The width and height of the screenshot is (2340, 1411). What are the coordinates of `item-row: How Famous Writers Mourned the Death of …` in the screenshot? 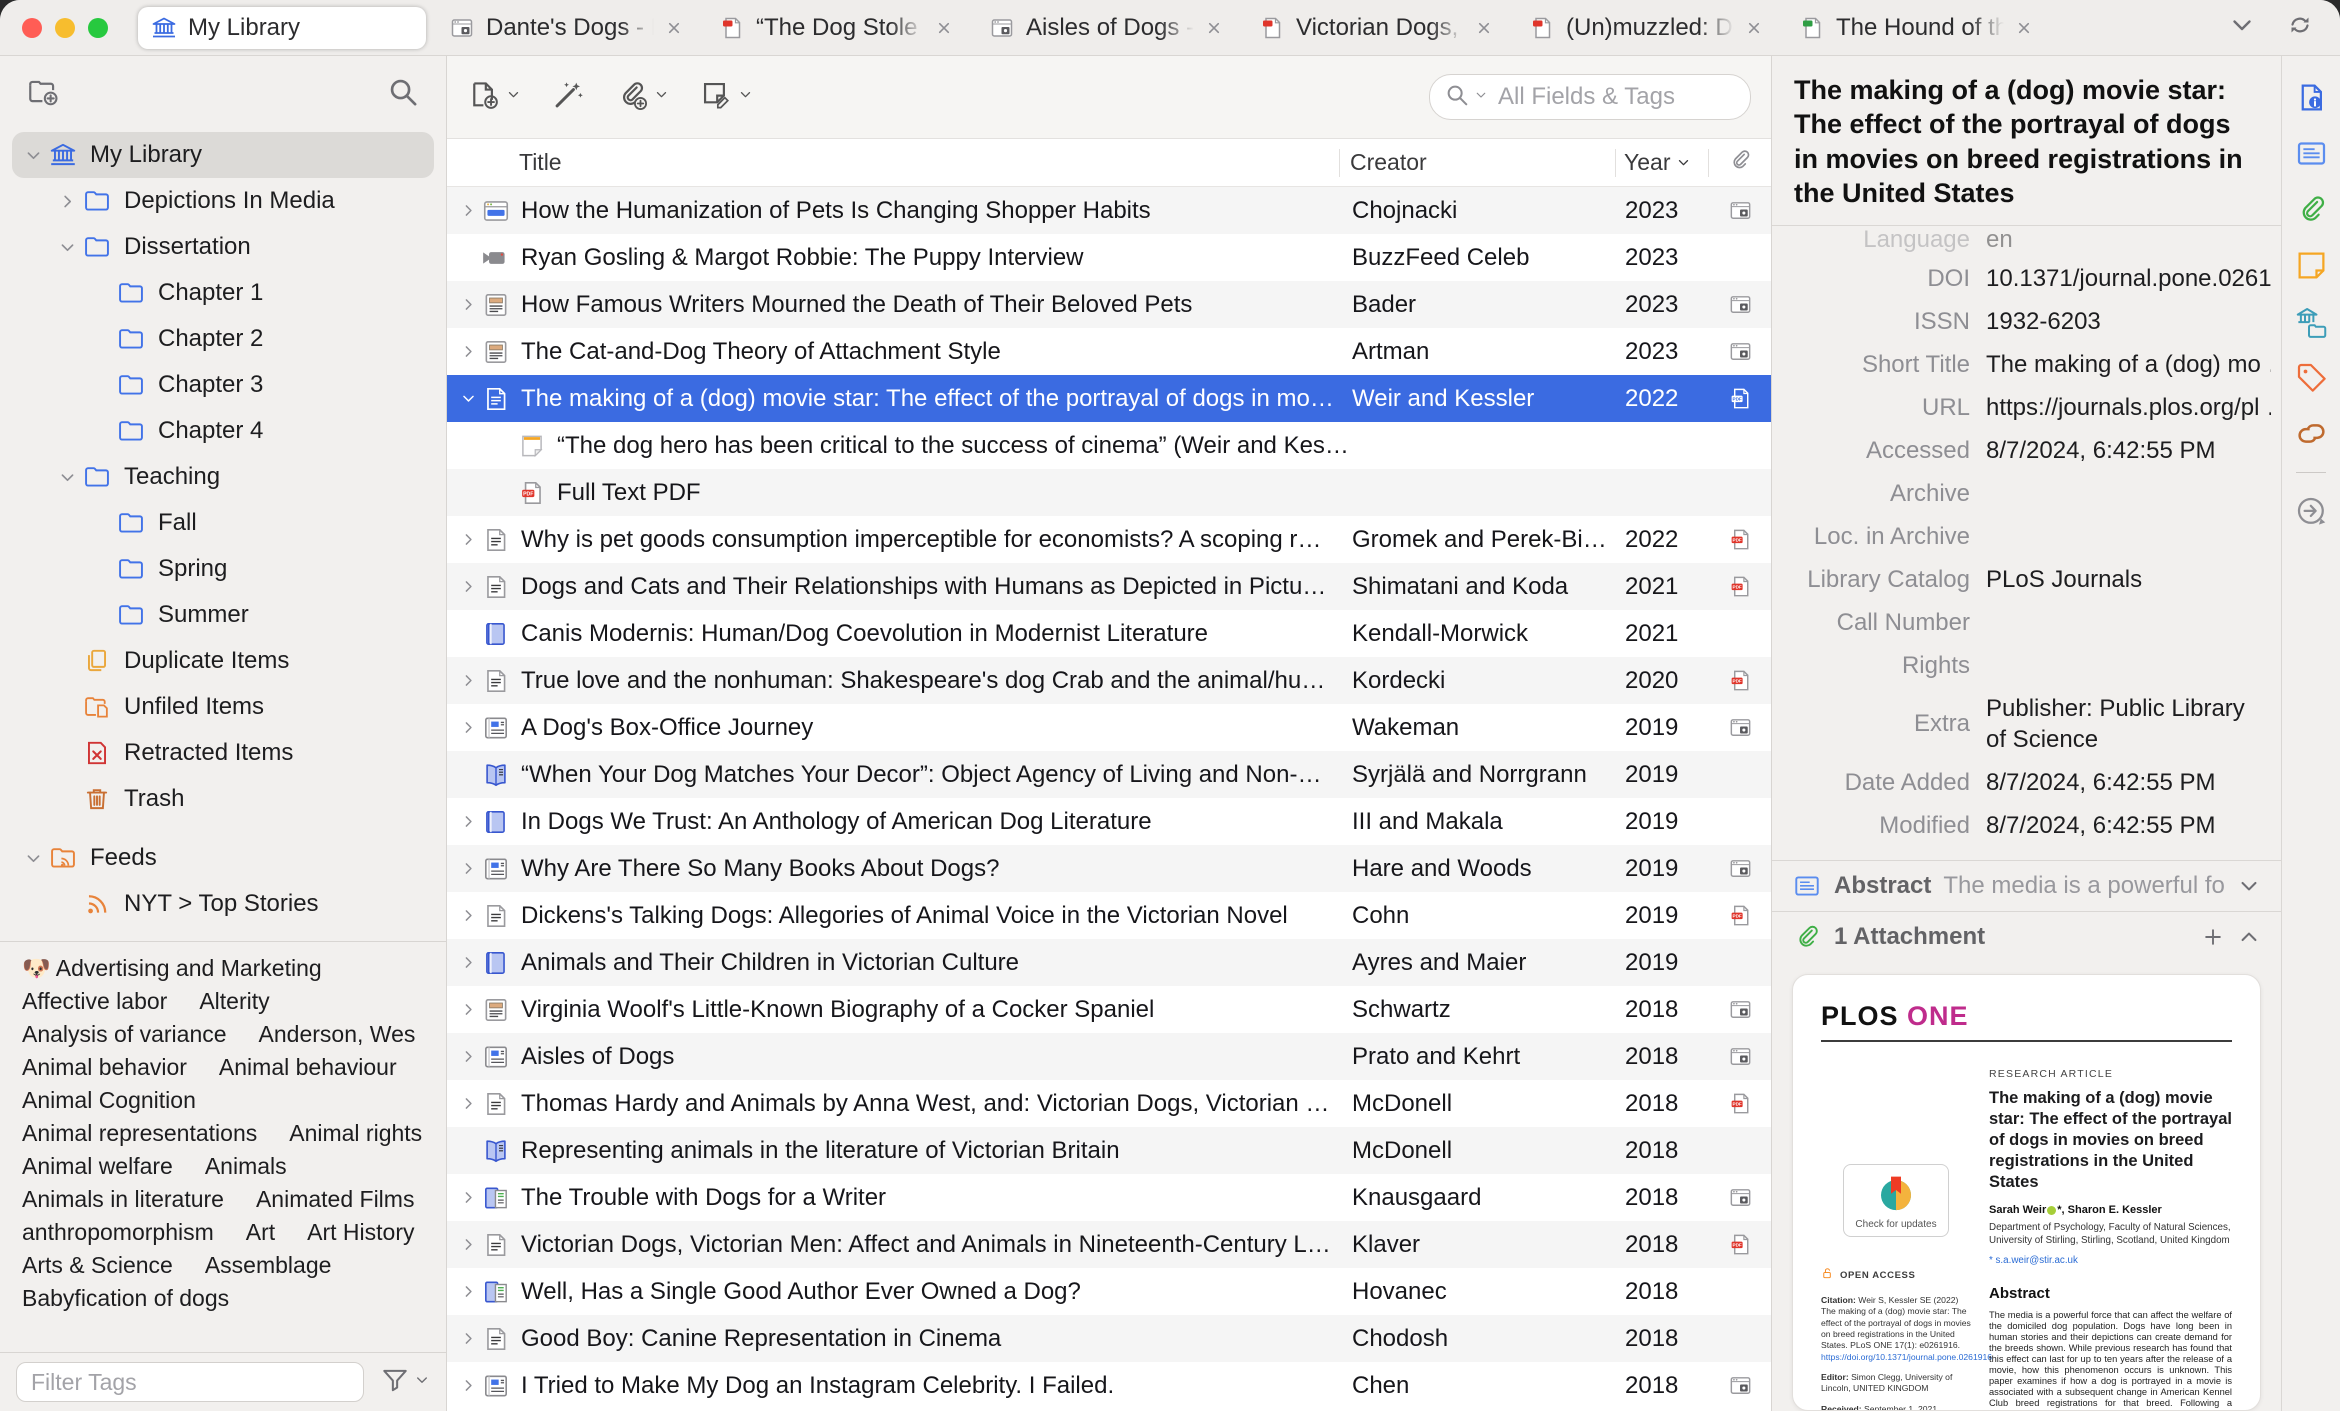 It's located at (1109, 304).